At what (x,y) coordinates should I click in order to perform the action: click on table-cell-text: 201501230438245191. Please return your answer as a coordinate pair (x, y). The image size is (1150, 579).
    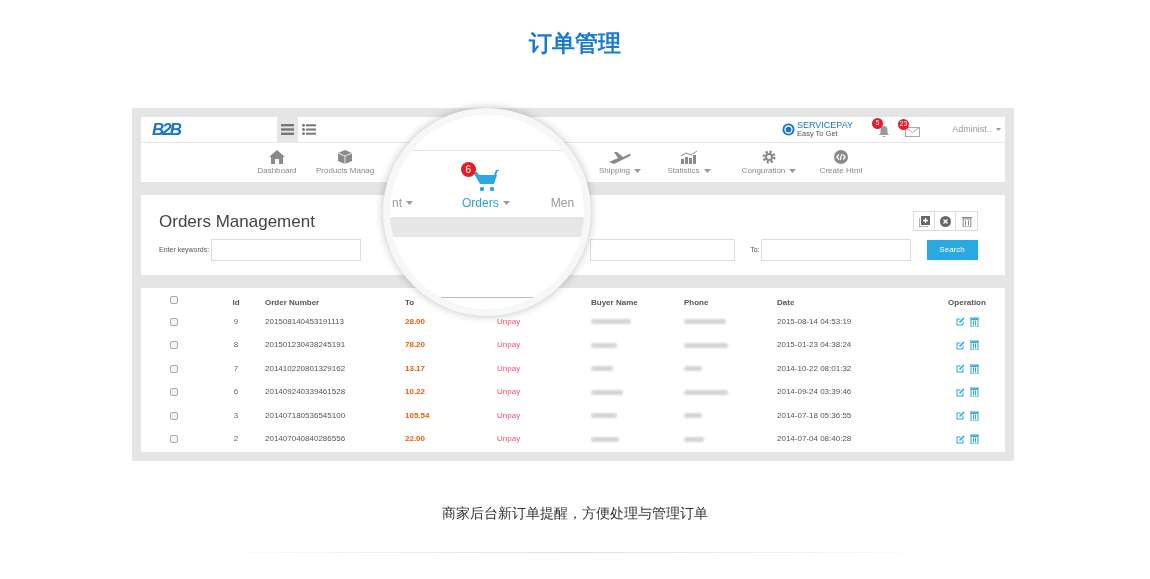
    Looking at the image, I should click on (306, 345).